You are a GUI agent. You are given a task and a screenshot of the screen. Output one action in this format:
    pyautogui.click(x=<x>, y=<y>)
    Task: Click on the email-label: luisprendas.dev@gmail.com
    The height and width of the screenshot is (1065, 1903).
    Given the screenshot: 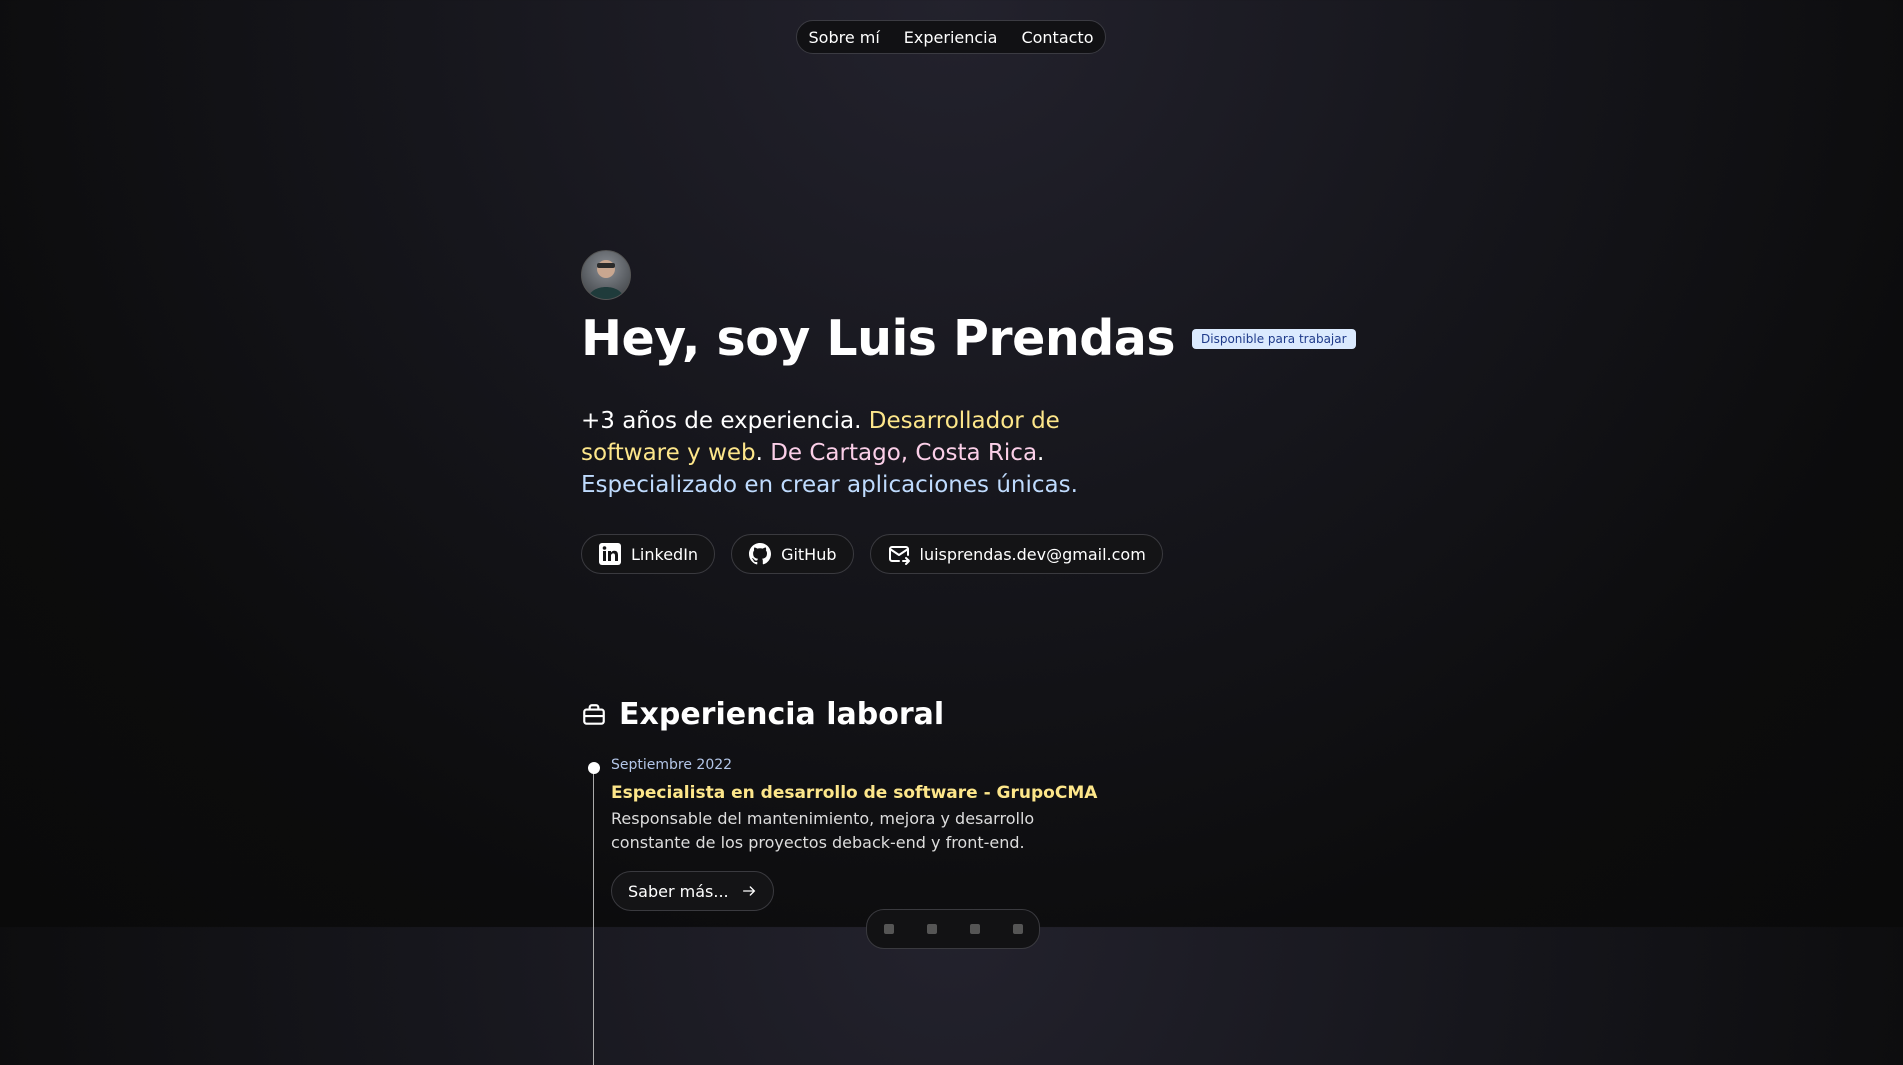 What is the action you would take?
    pyautogui.click(x=1032, y=554)
    